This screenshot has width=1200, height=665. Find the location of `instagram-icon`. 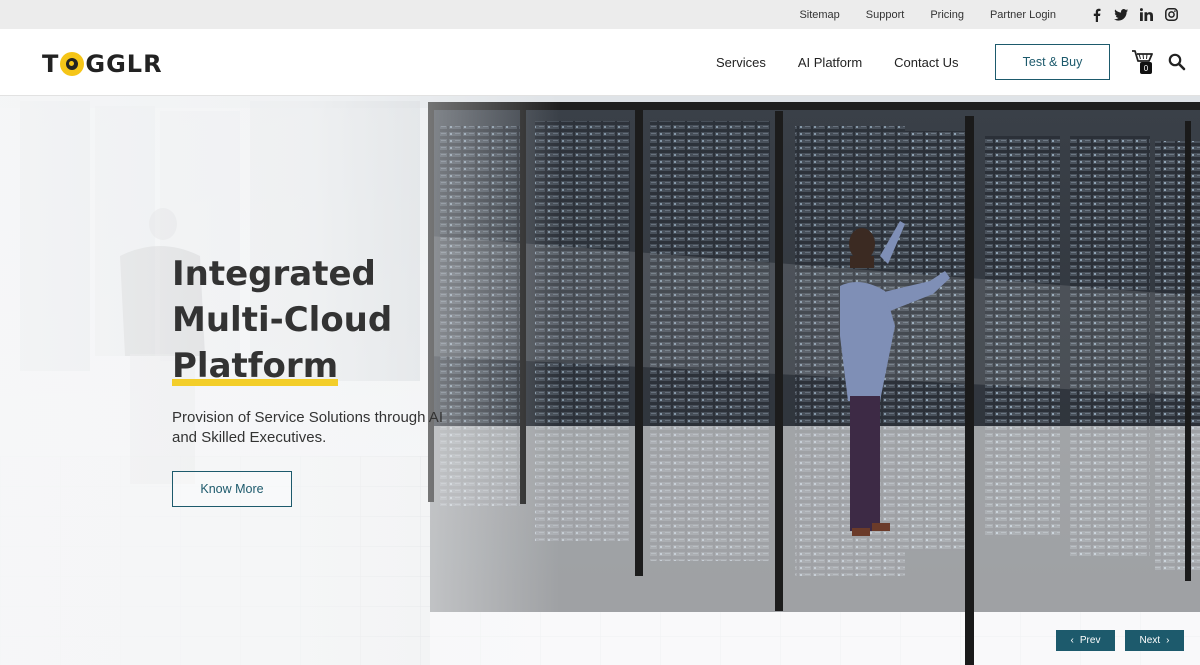

instagram-icon is located at coordinates (1171, 15).